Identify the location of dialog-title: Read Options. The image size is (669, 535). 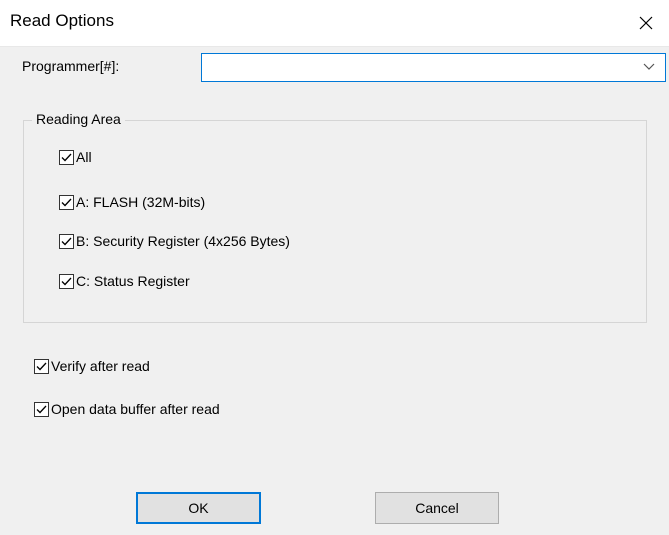
(62, 20).